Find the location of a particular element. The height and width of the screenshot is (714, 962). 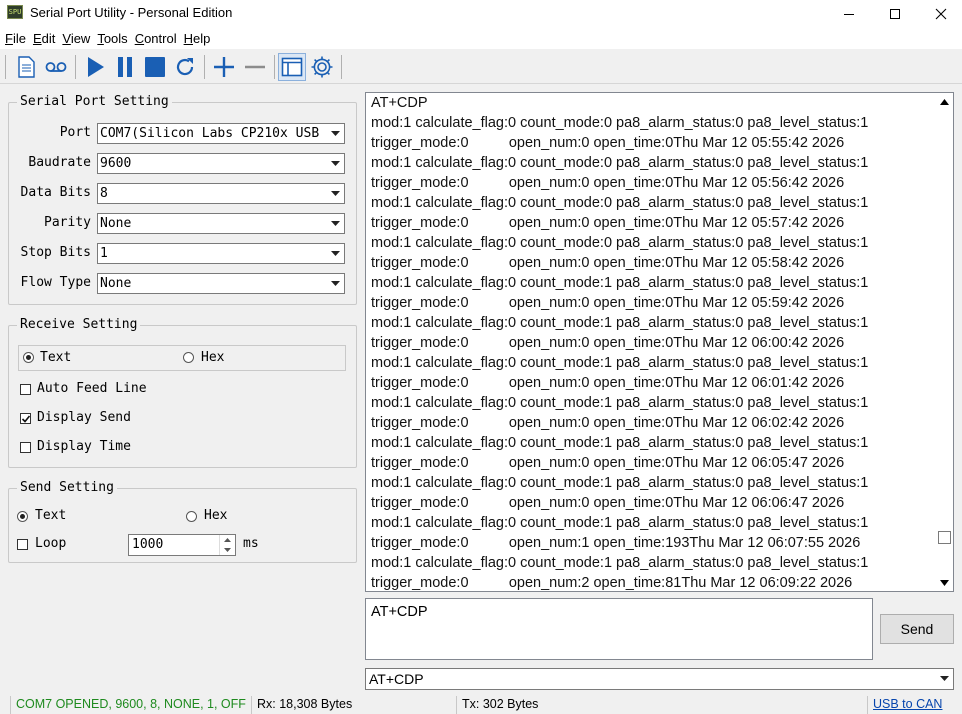

data-bits-label: Data Bits is located at coordinates (55, 192).